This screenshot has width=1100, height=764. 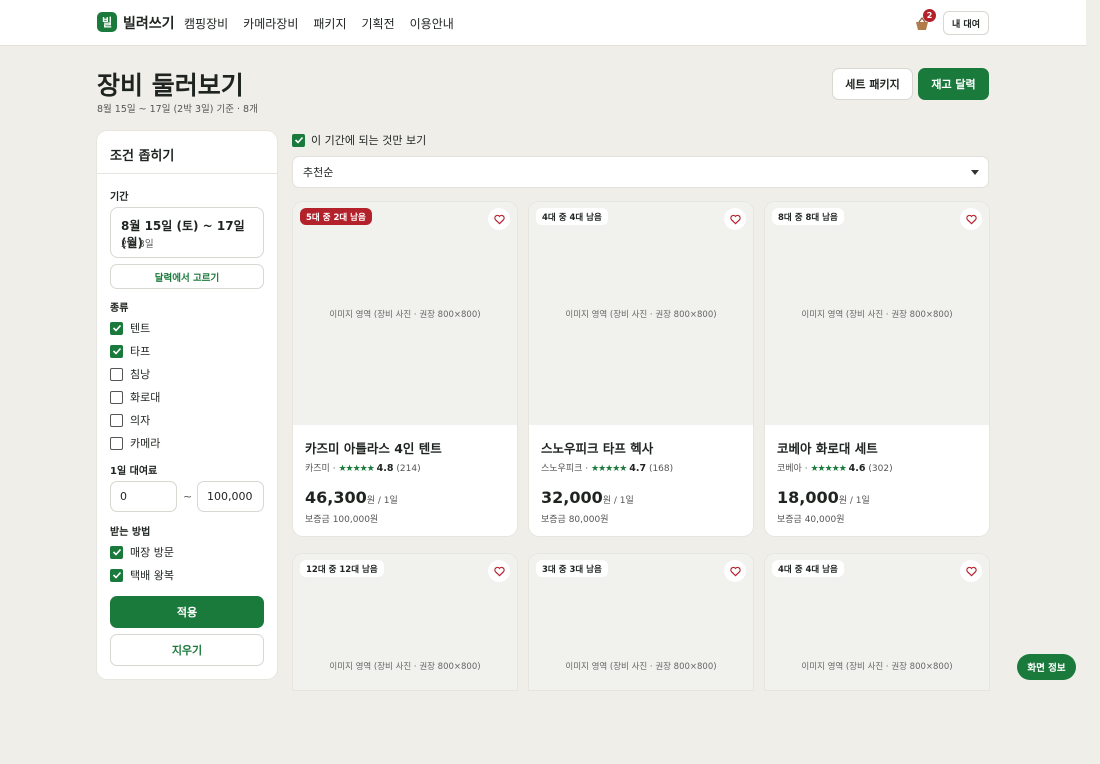 I want to click on page-title: 장비 둘러보기, so click(x=170, y=85).